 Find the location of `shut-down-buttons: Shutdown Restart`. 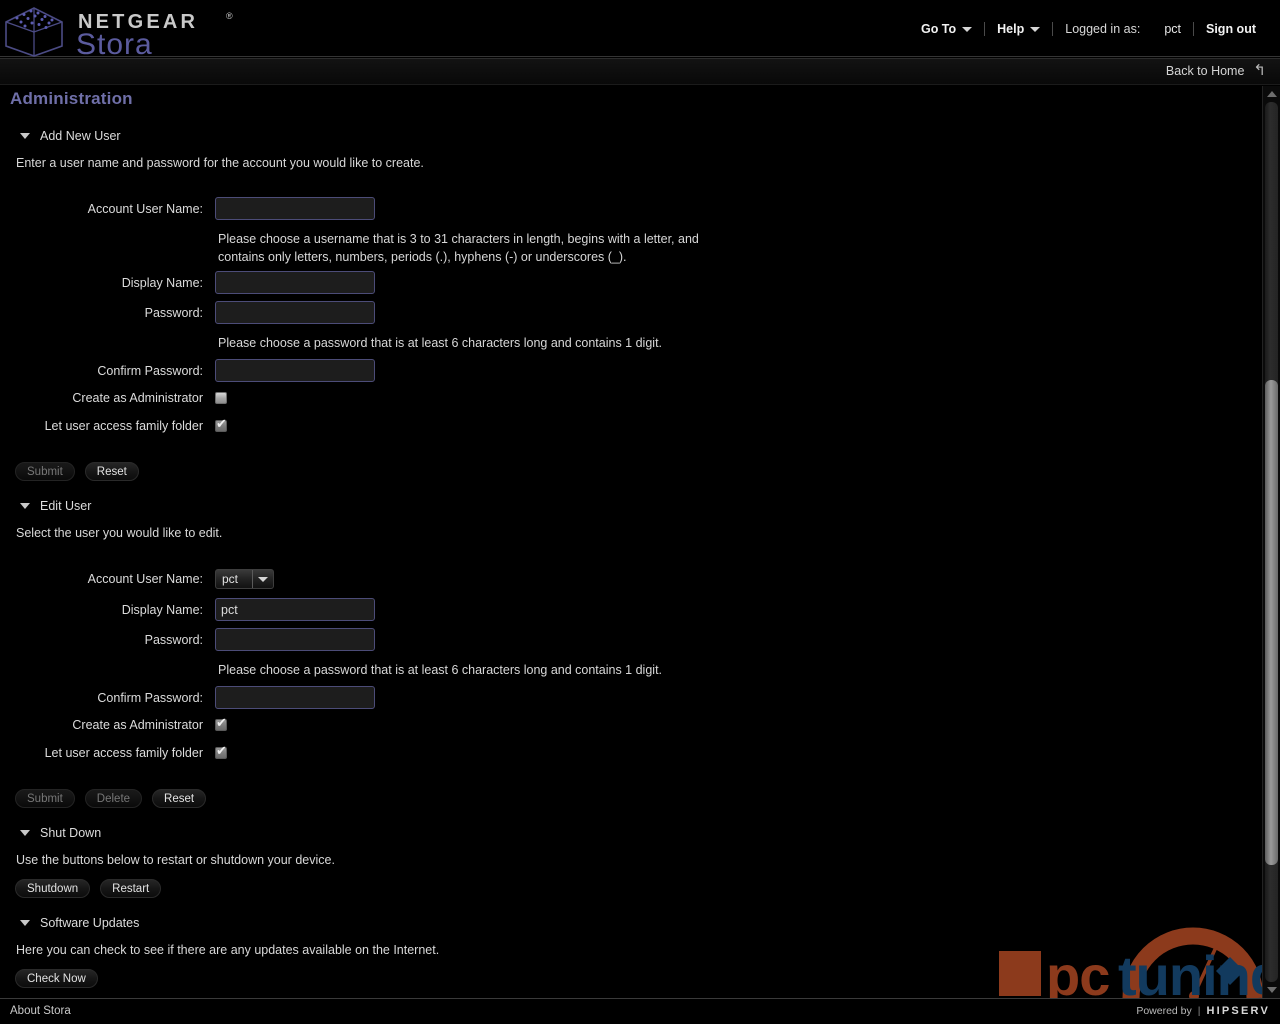

shut-down-buttons: Shutdown Restart is located at coordinates (88, 888).